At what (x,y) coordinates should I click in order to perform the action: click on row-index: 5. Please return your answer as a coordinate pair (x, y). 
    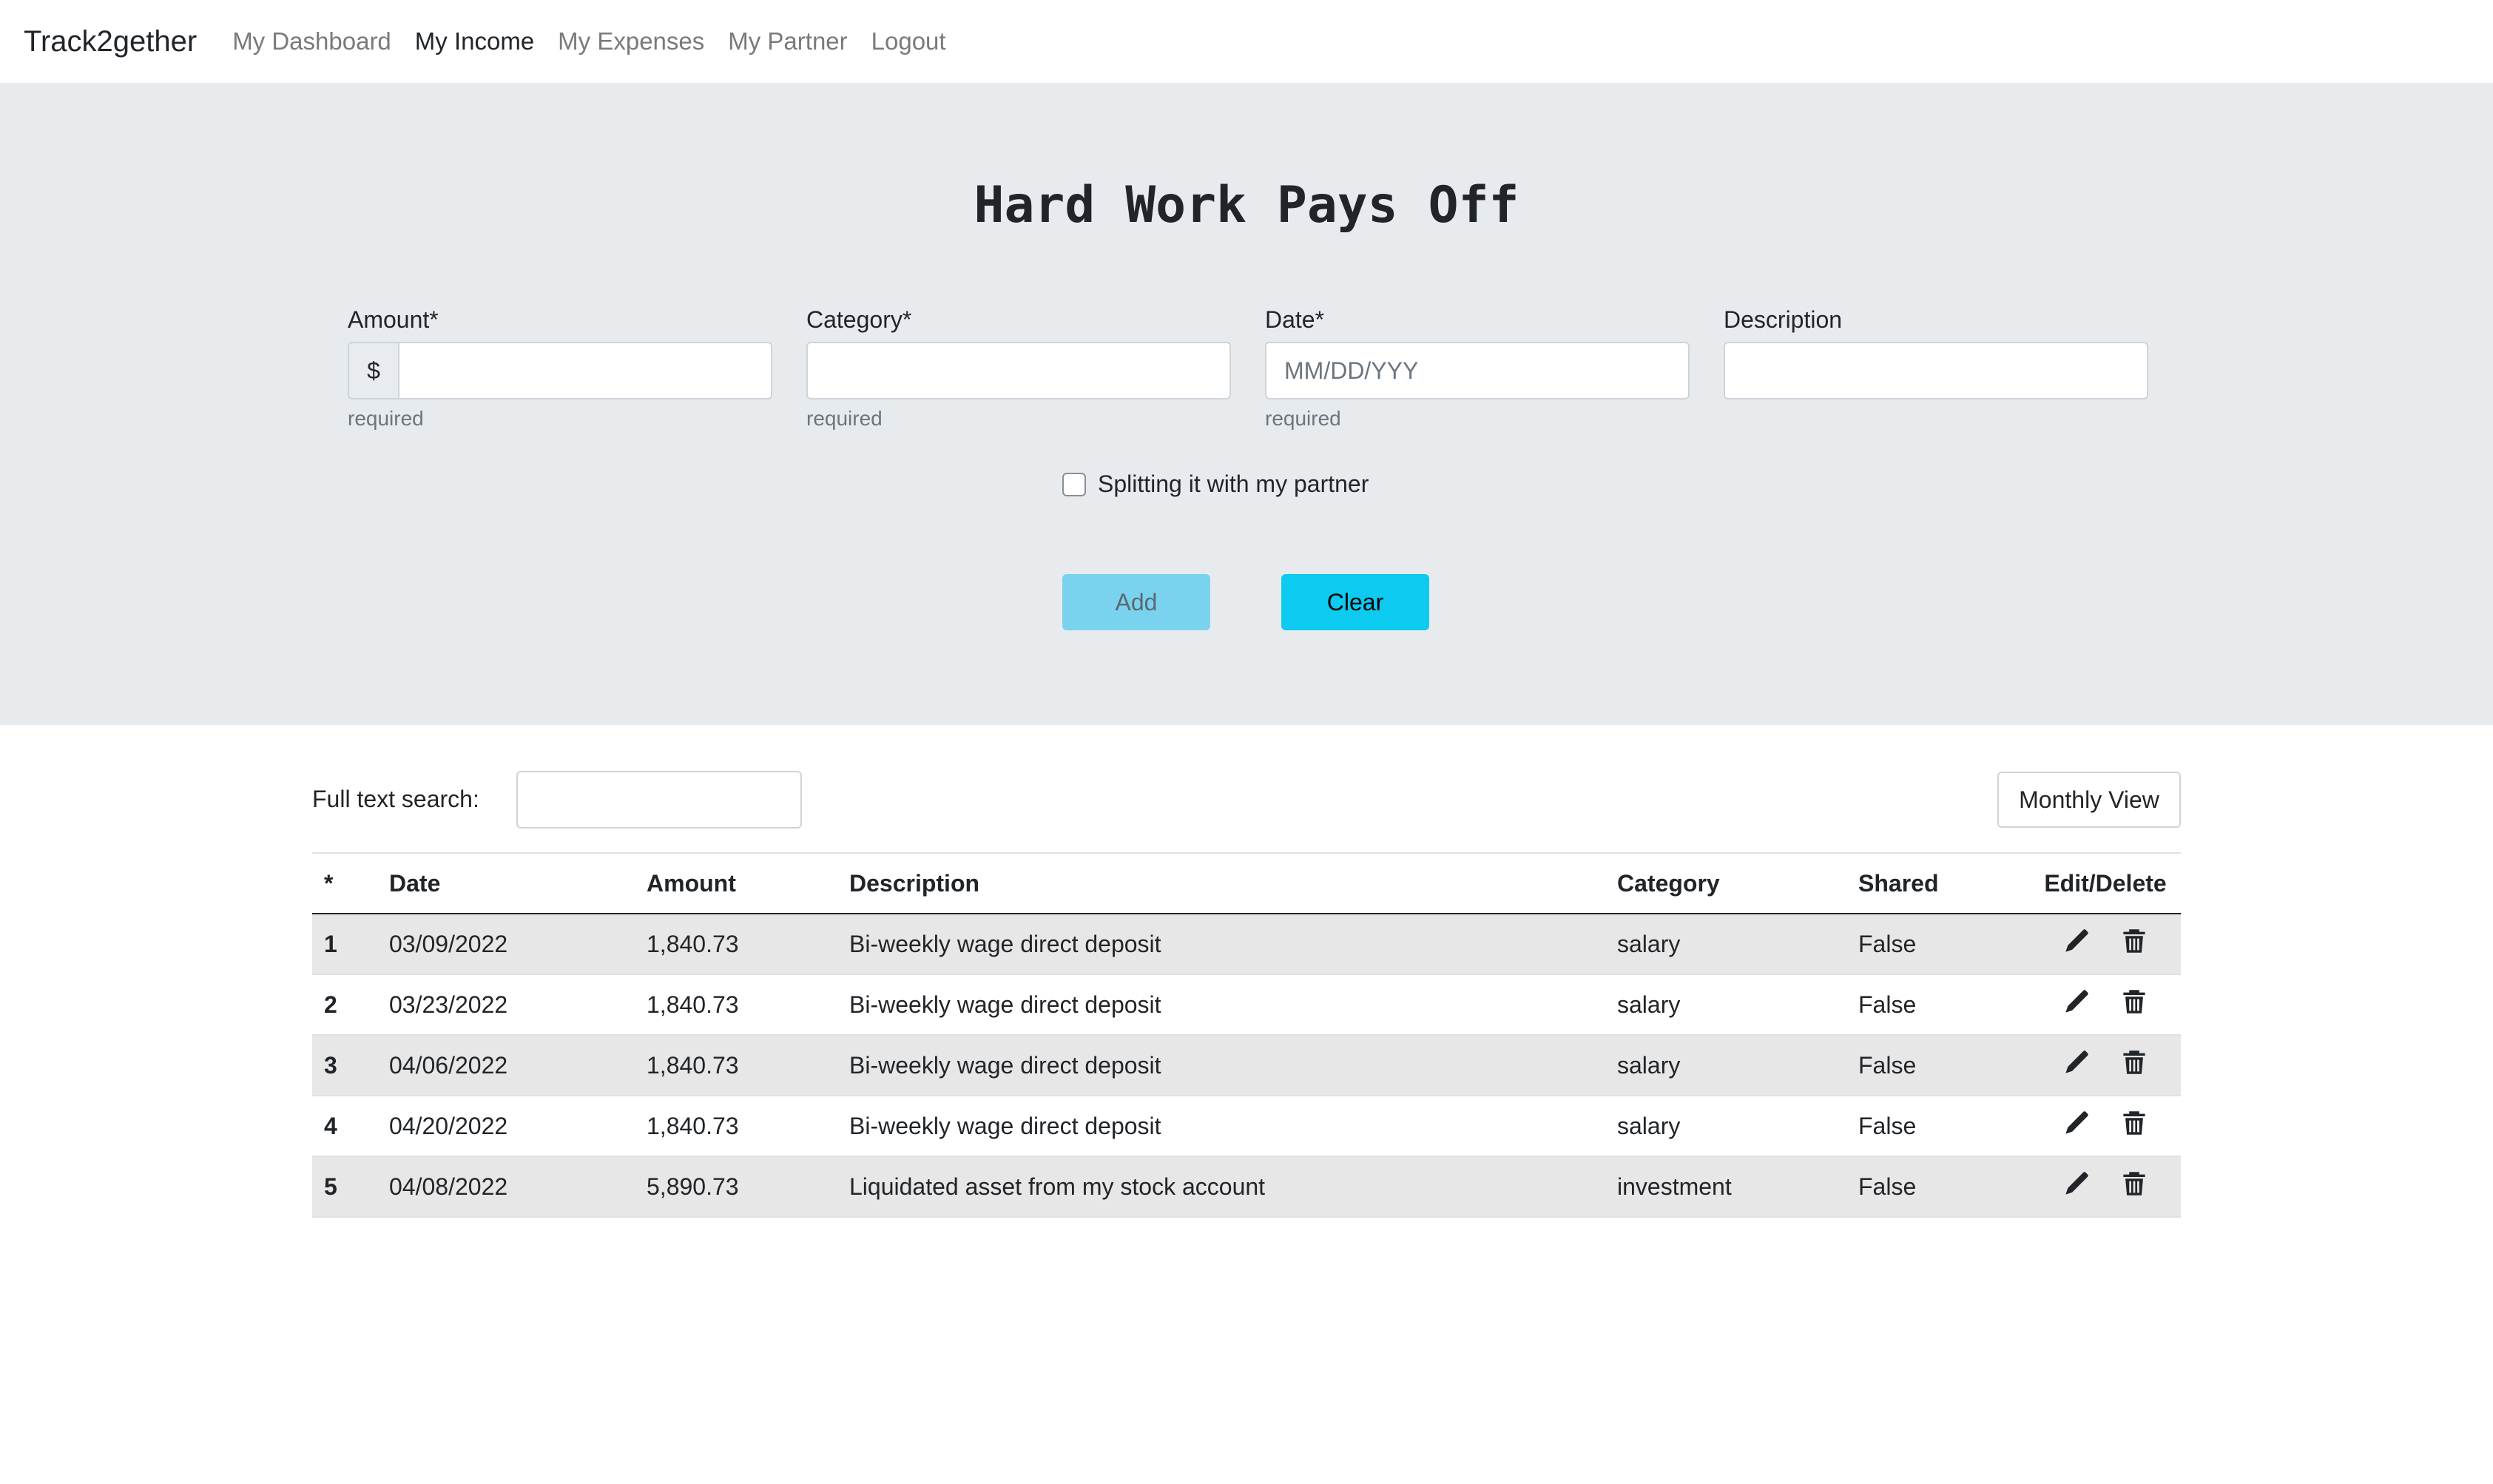
    Looking at the image, I should click on (345, 1187).